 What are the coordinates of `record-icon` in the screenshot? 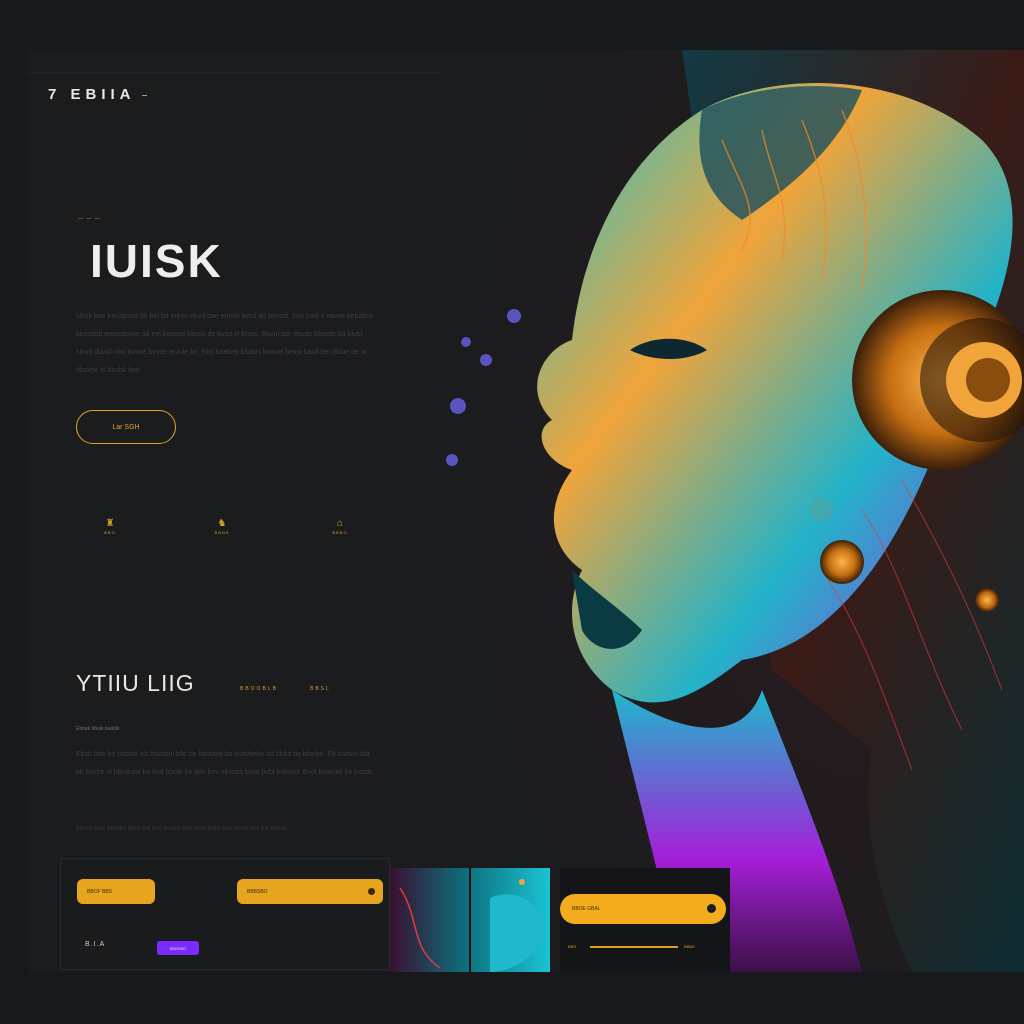 It's located at (371, 891).